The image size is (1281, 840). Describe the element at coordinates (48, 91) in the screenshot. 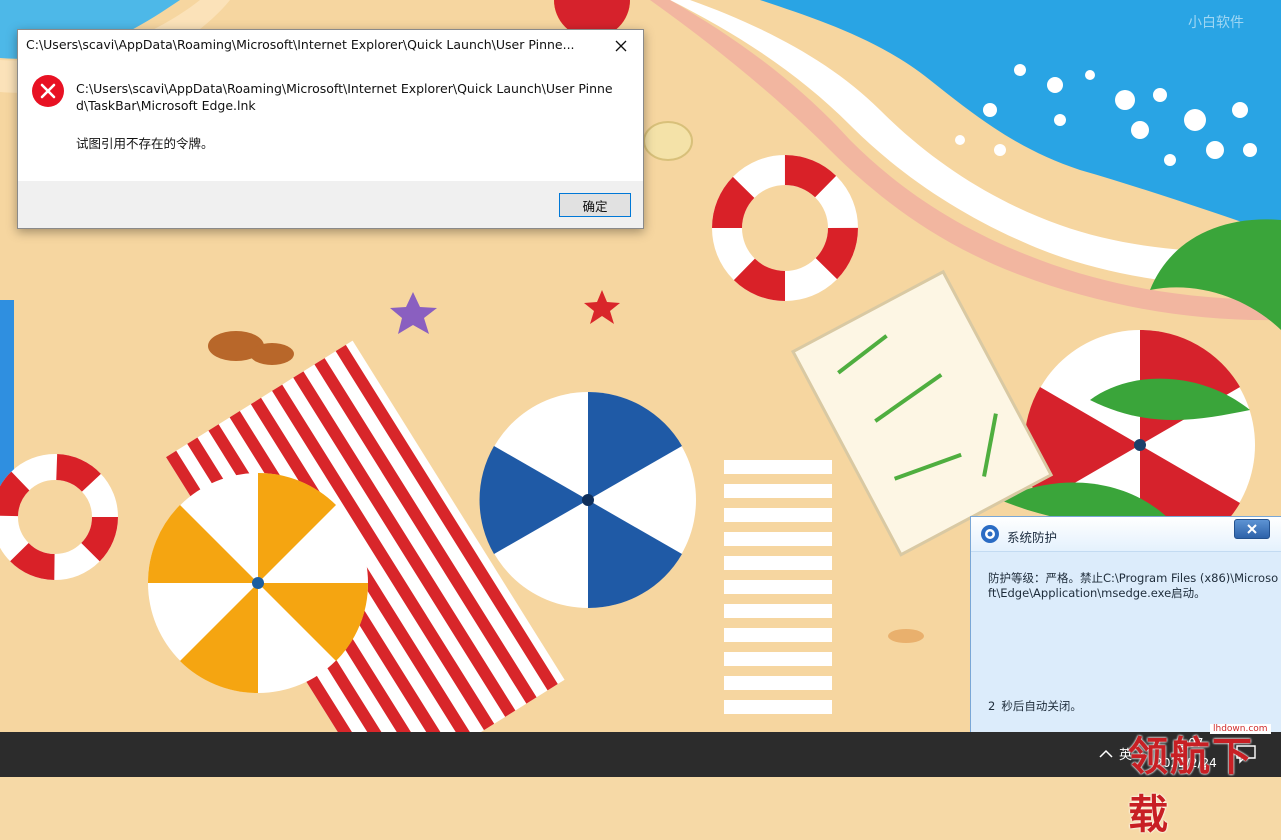

I see `error-icon` at that location.